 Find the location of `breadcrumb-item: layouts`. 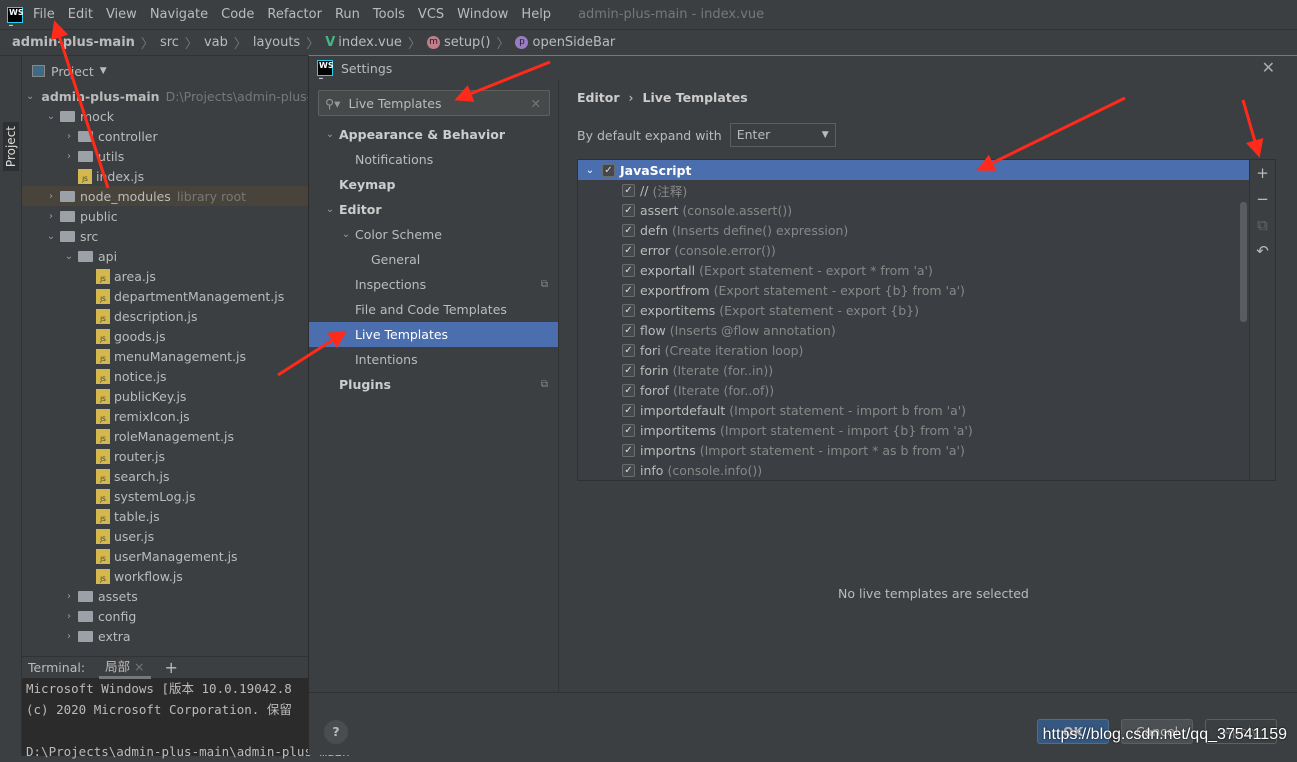

breadcrumb-item: layouts is located at coordinates (276, 42).